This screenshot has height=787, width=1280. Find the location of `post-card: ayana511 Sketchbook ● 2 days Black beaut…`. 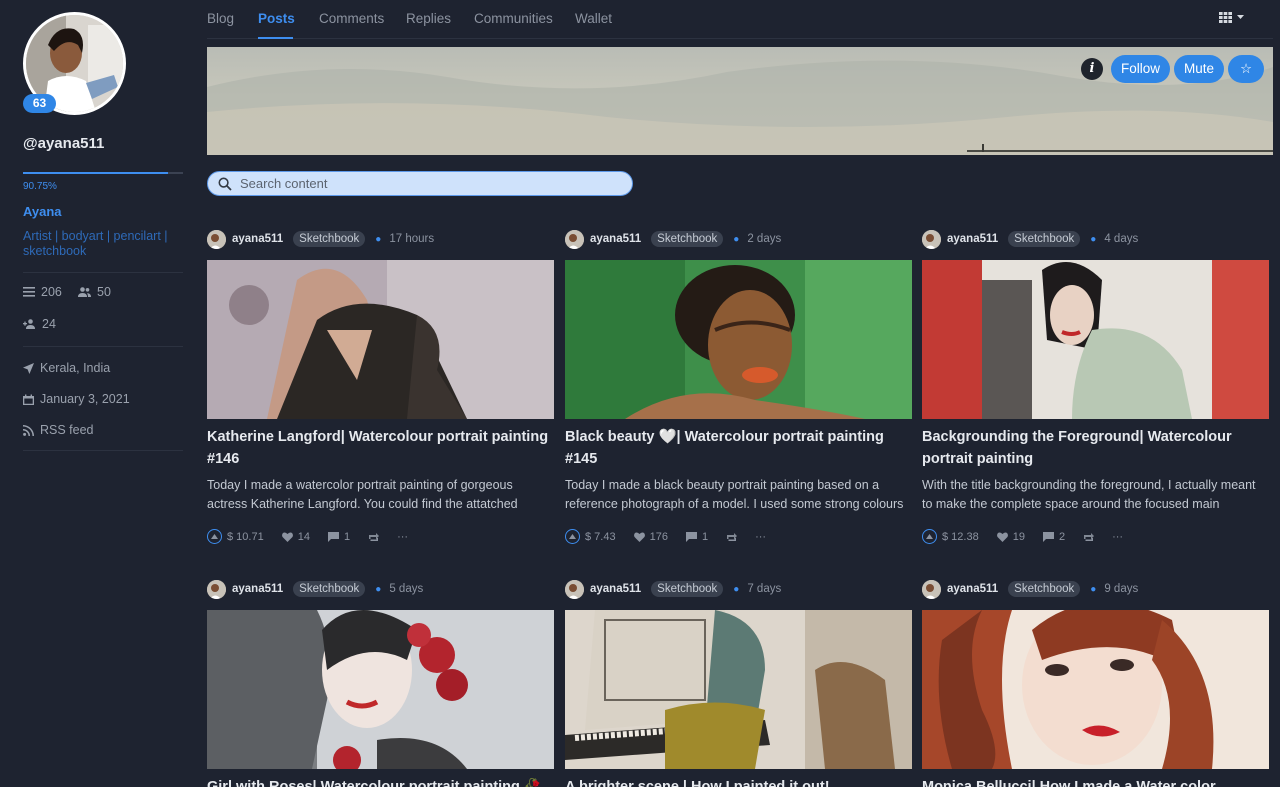

post-card: ayana511 Sketchbook ● 2 days Black beaut… is located at coordinates (738, 394).